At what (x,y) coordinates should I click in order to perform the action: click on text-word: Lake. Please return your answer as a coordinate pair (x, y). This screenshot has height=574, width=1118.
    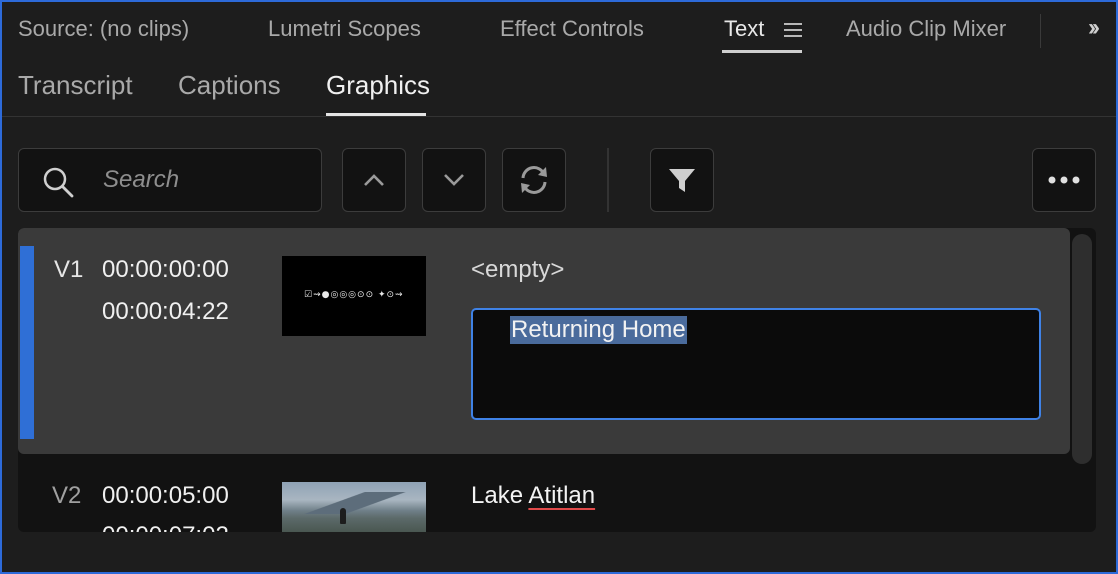
    Looking at the image, I should click on (497, 495).